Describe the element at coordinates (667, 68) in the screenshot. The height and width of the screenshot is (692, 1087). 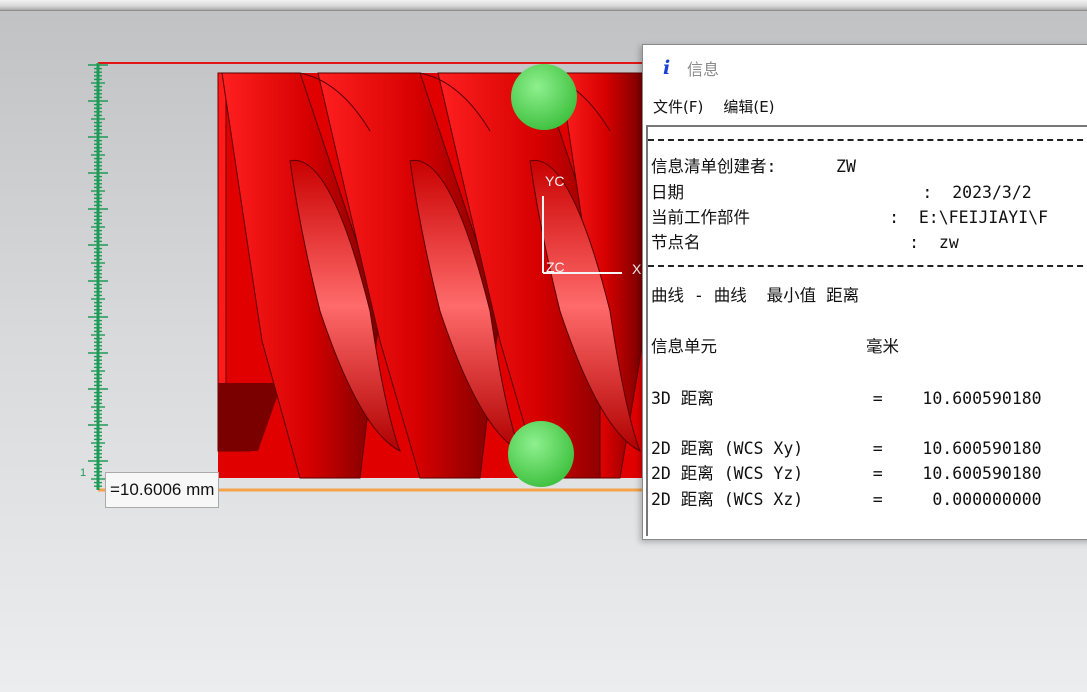
I see `info-icon: i` at that location.